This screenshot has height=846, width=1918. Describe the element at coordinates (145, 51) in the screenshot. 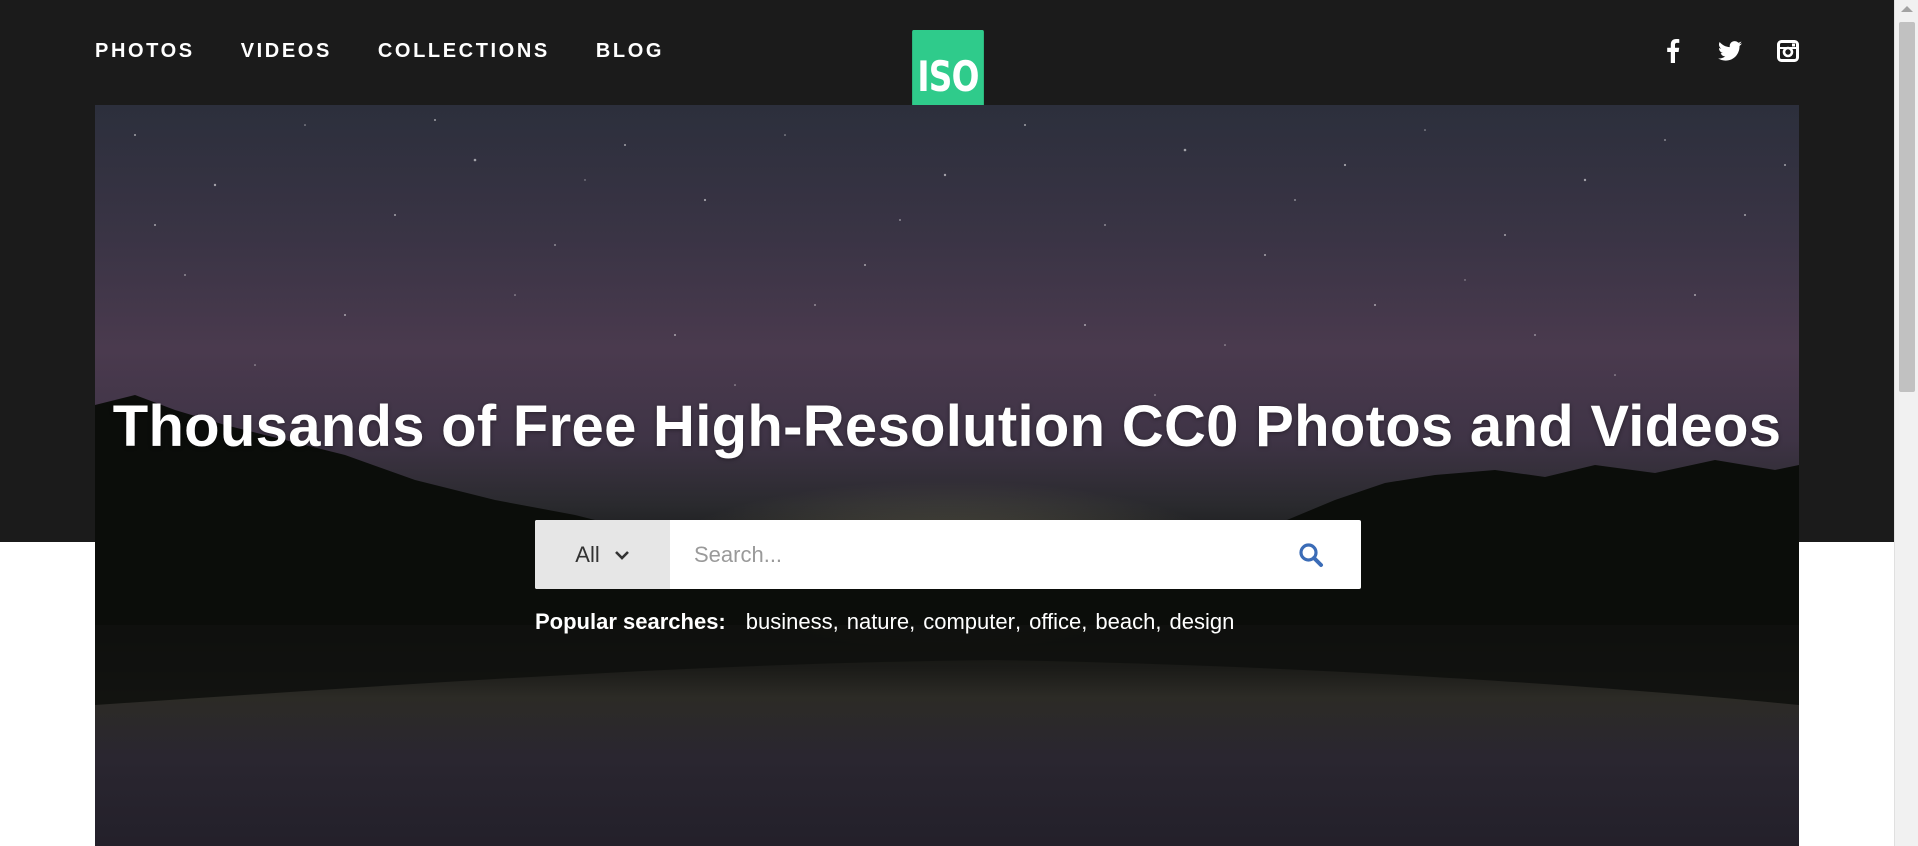

I see `nav-photos: PHOTOS` at that location.